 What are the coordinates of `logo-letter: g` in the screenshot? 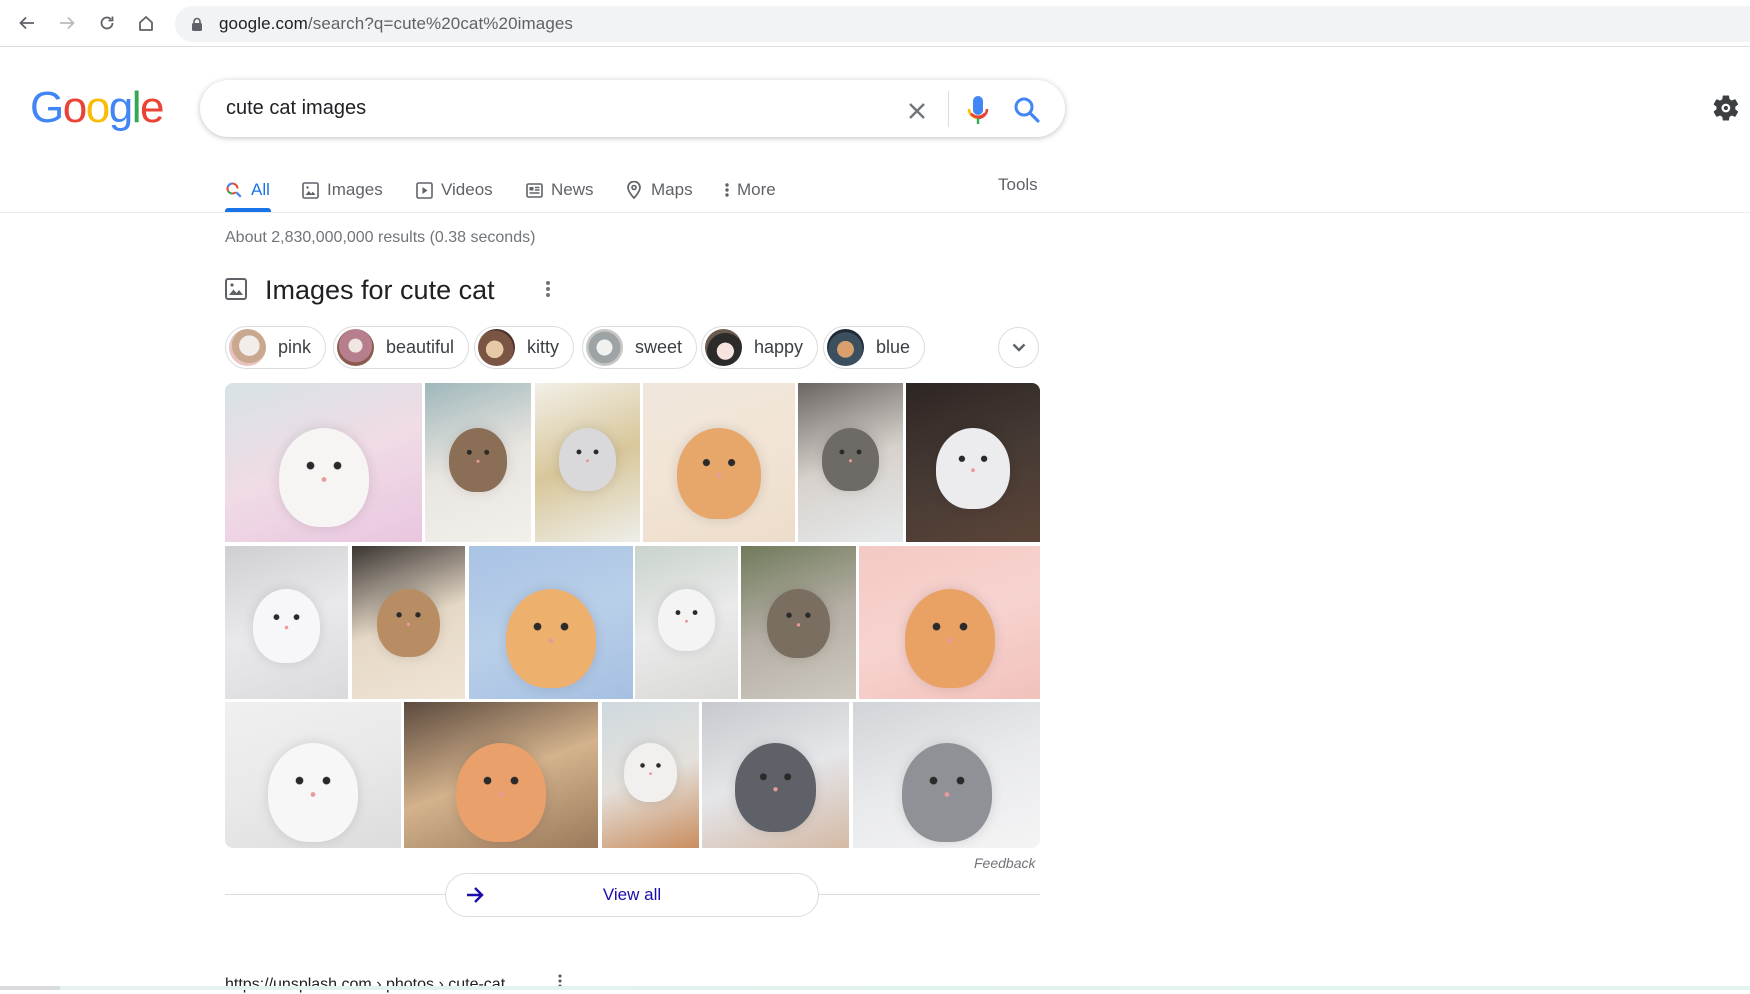 It's located at (120, 107).